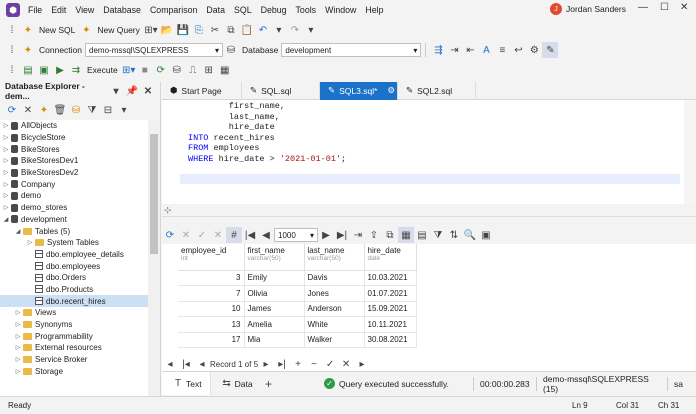  Describe the element at coordinates (470, 235) in the screenshot. I see `find-icon: 🔍` at that location.